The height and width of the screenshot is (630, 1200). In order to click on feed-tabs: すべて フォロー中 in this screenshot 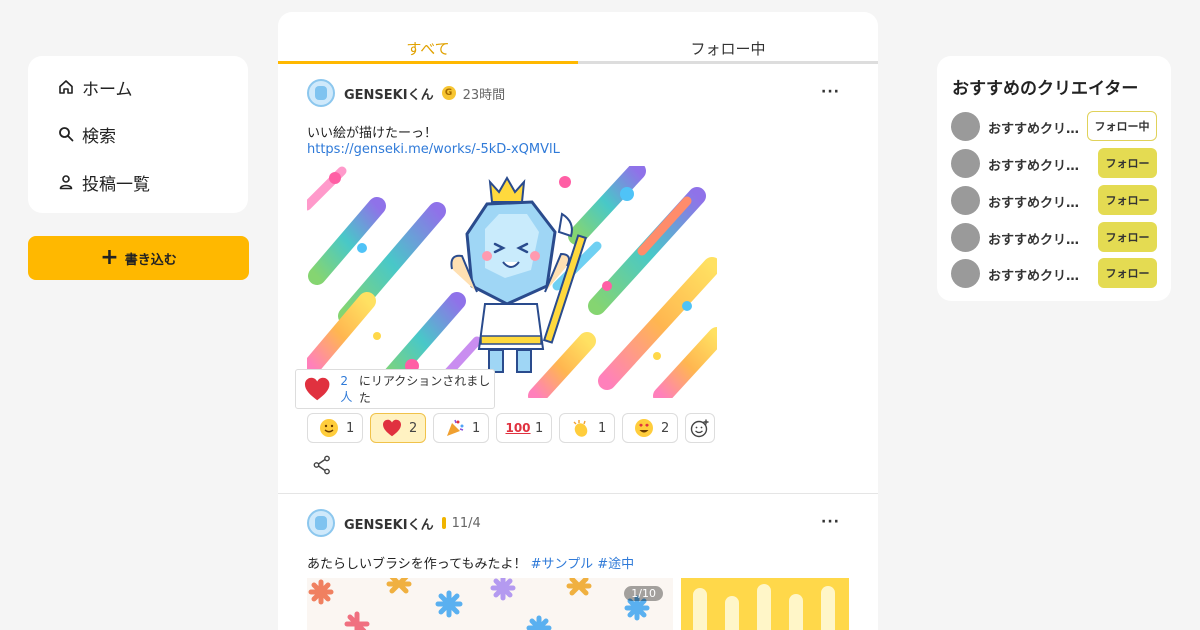, I will do `click(578, 38)`.